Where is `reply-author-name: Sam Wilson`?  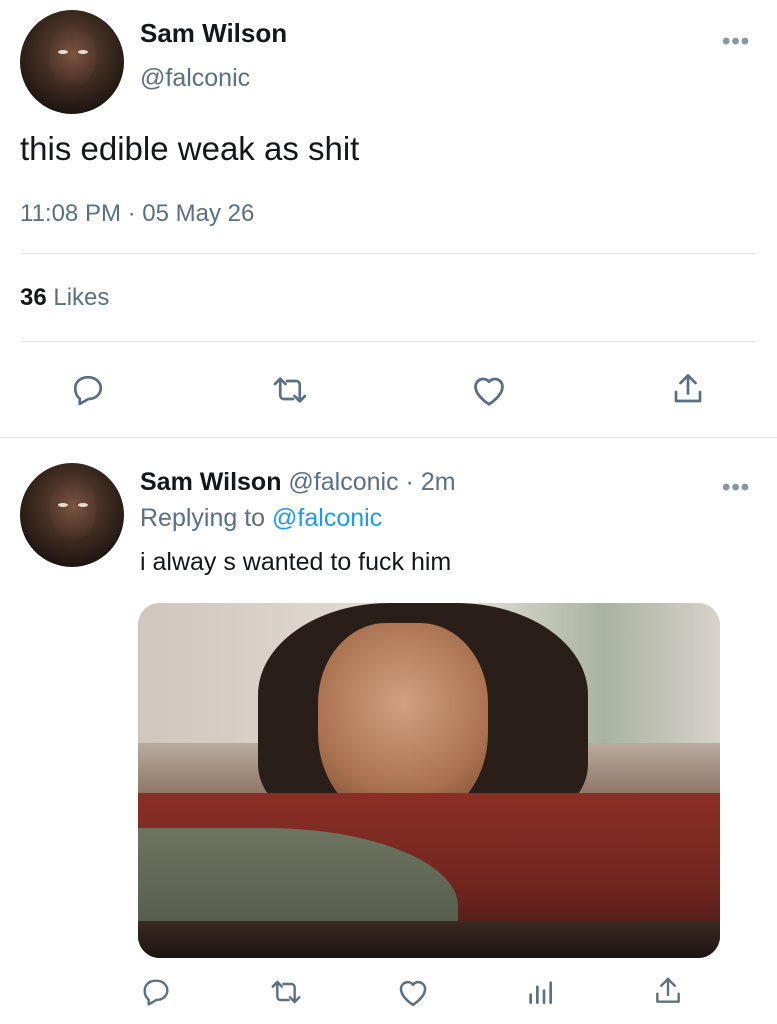 reply-author-name: Sam Wilson is located at coordinates (210, 482).